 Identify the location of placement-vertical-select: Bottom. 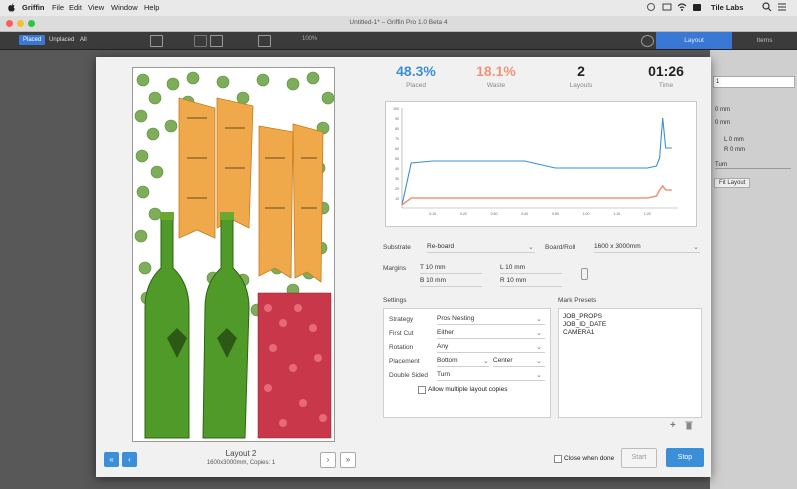
(463, 361).